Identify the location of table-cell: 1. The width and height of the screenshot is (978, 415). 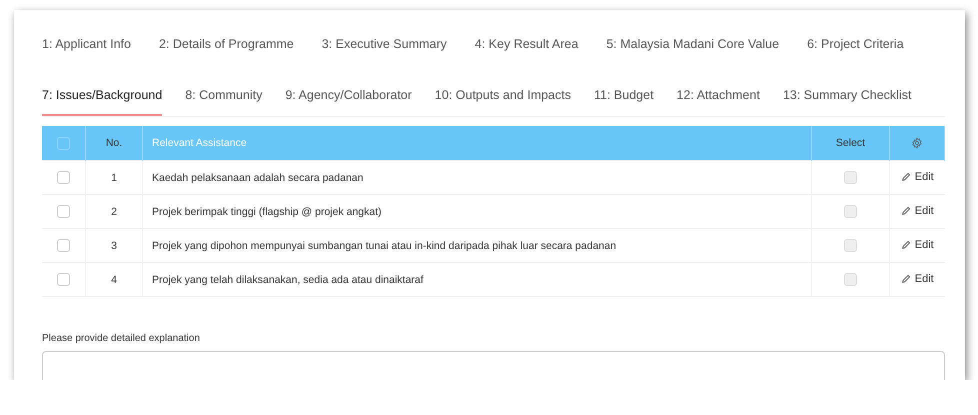
(114, 177).